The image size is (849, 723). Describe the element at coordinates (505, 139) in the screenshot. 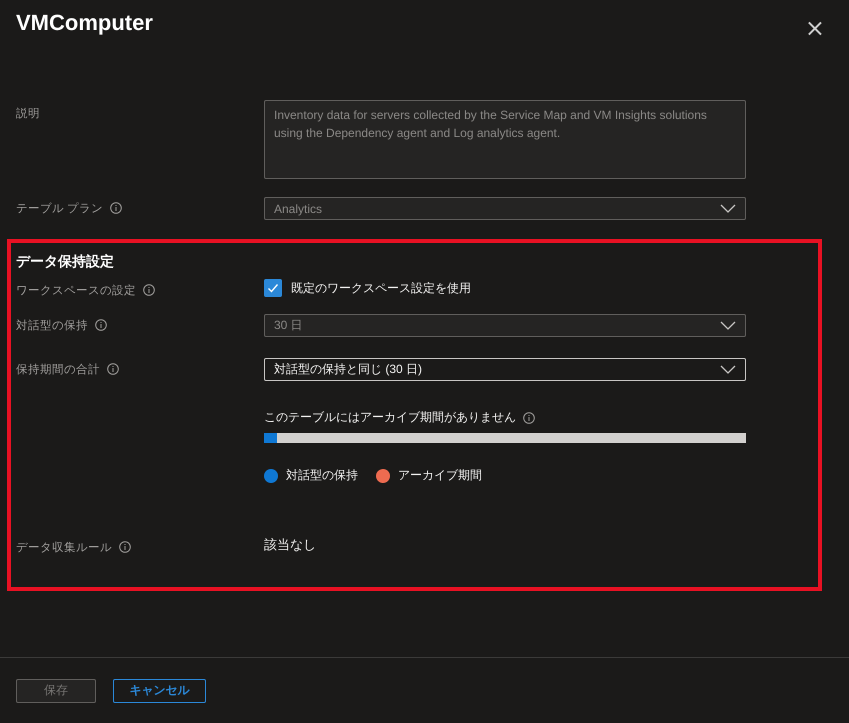

I see `description-field: Inventory data for servers collected by the Service Map and VM Insights solutions using the Dependency agent and Log analytics agent.` at that location.